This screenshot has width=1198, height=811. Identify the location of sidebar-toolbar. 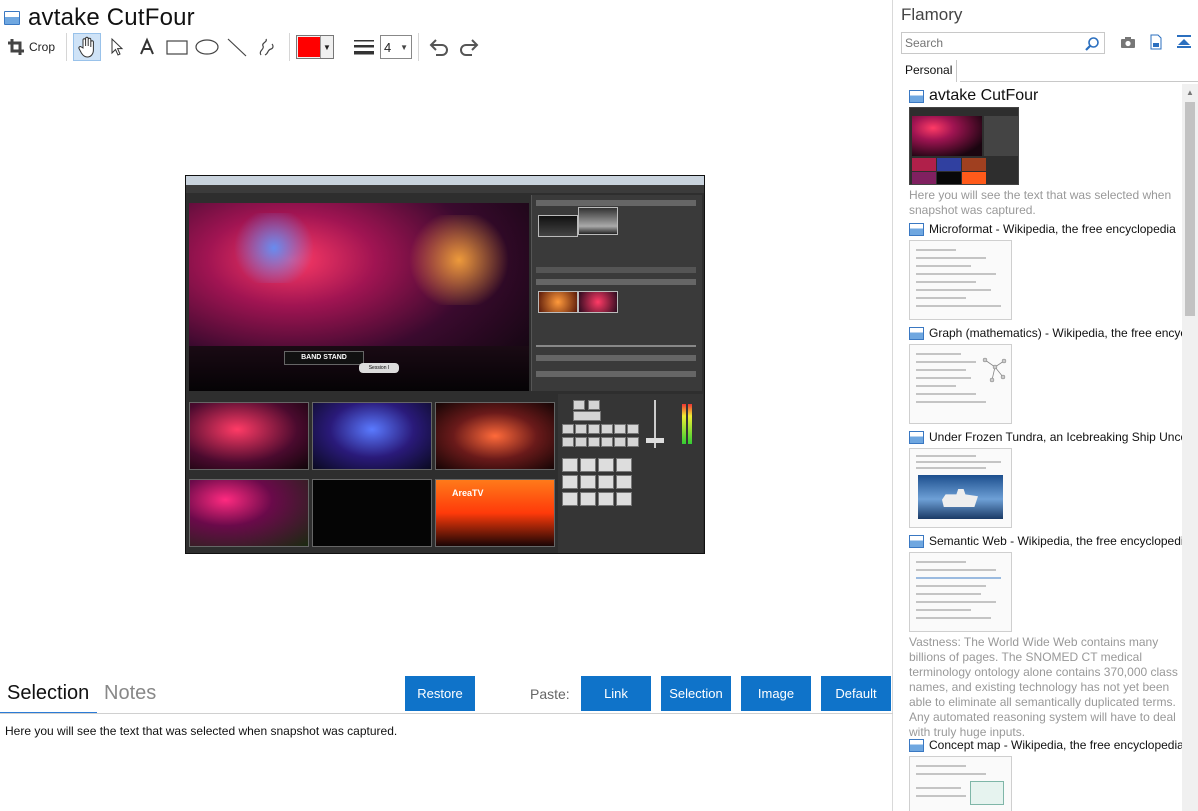
(1156, 42).